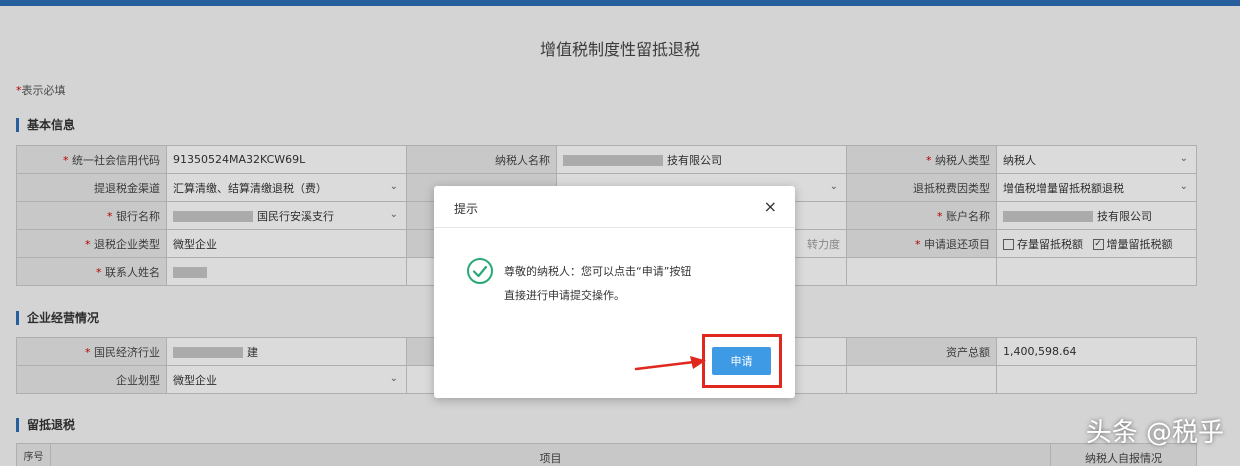 This screenshot has width=1240, height=466. I want to click on apply-button: 申请, so click(741, 361).